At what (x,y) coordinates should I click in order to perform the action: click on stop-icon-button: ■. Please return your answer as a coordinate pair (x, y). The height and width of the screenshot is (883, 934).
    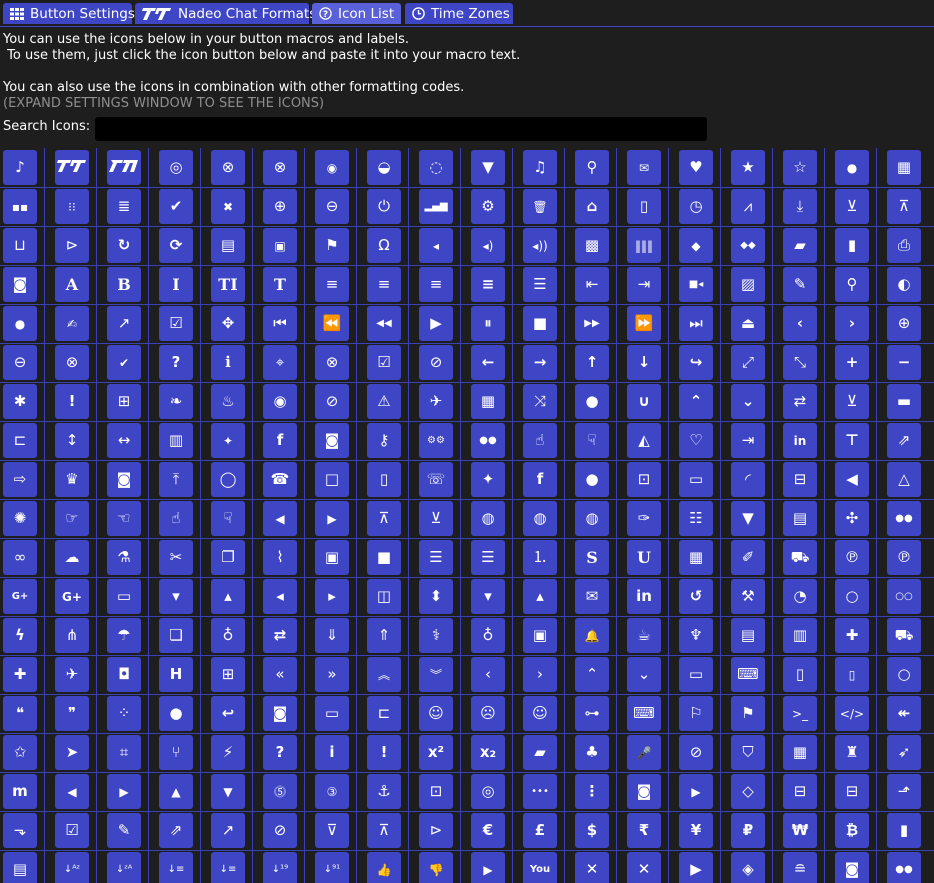
    Looking at the image, I should click on (540, 323).